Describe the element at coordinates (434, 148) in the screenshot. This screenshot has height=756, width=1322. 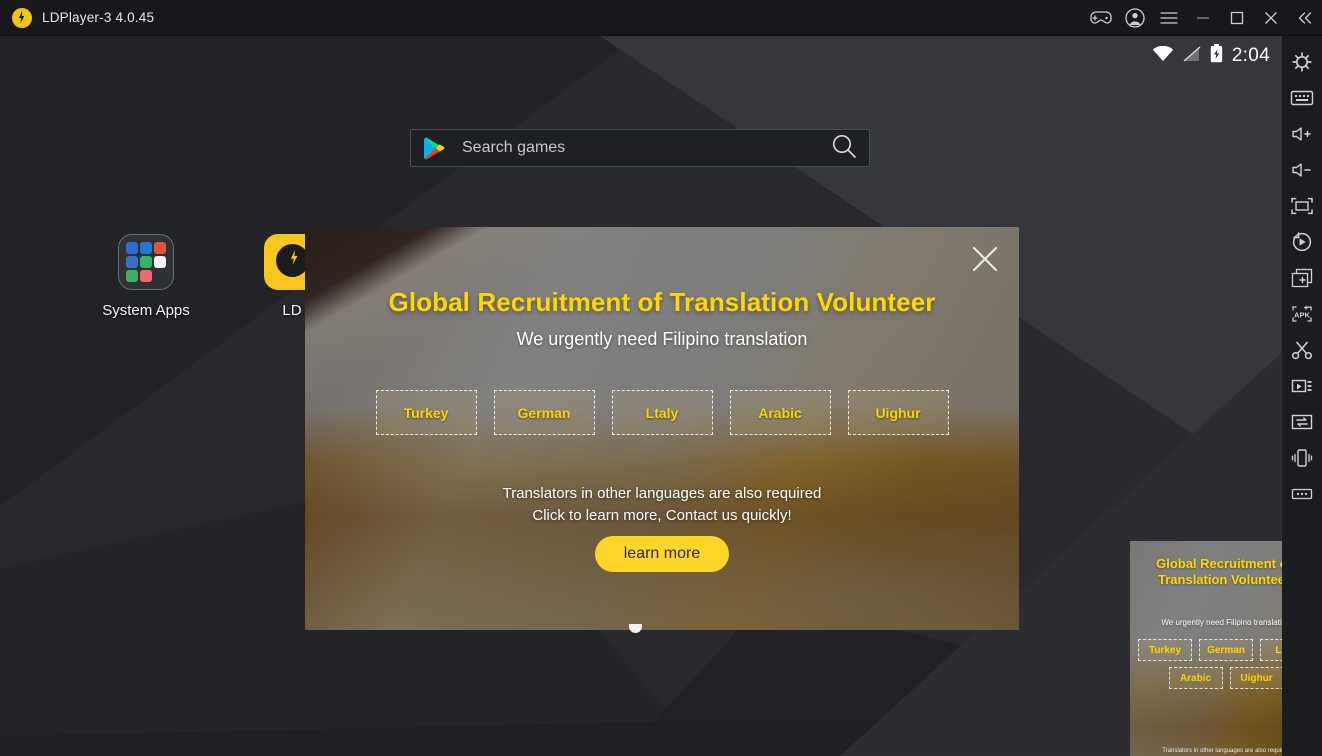
I see `google-play-icon` at that location.